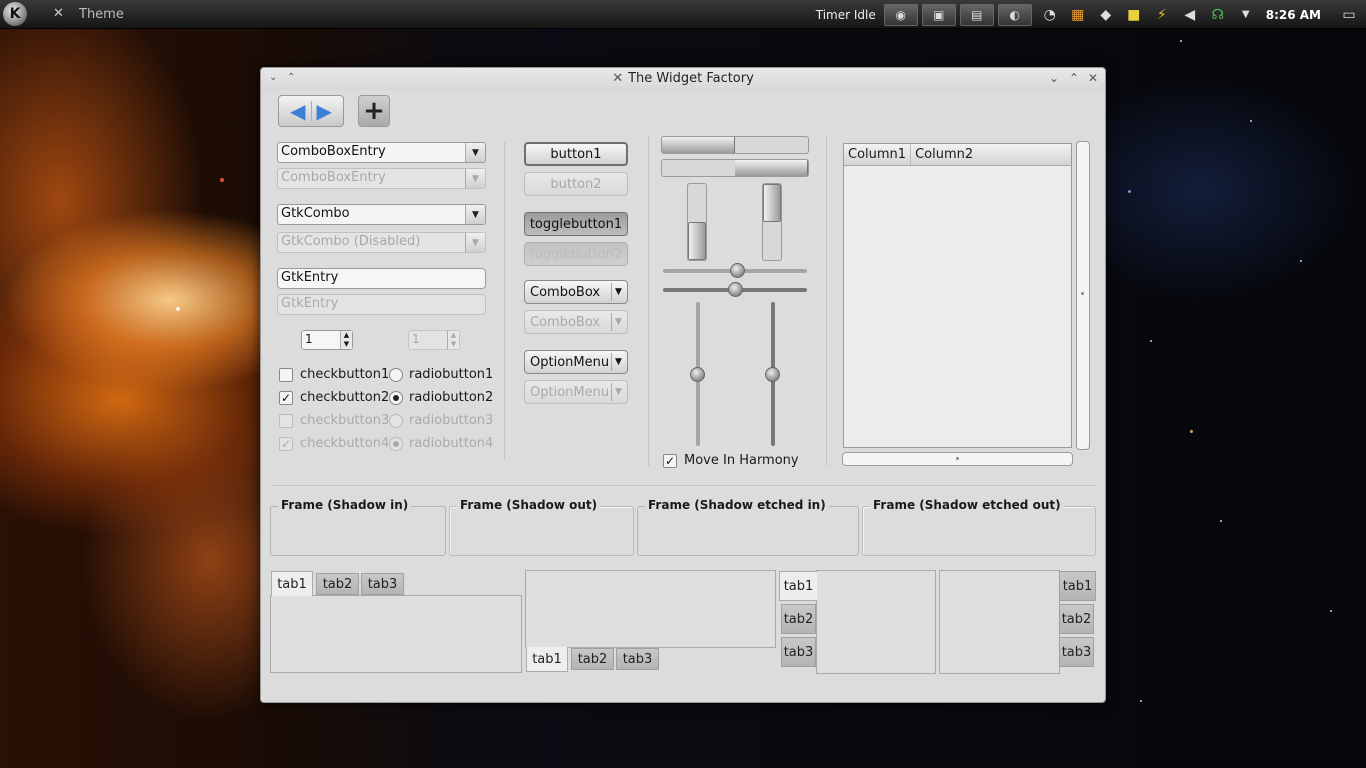 This screenshot has width=1366, height=768. Describe the element at coordinates (1078, 15) in the screenshot. I see `calendar-icon: ▦` at that location.